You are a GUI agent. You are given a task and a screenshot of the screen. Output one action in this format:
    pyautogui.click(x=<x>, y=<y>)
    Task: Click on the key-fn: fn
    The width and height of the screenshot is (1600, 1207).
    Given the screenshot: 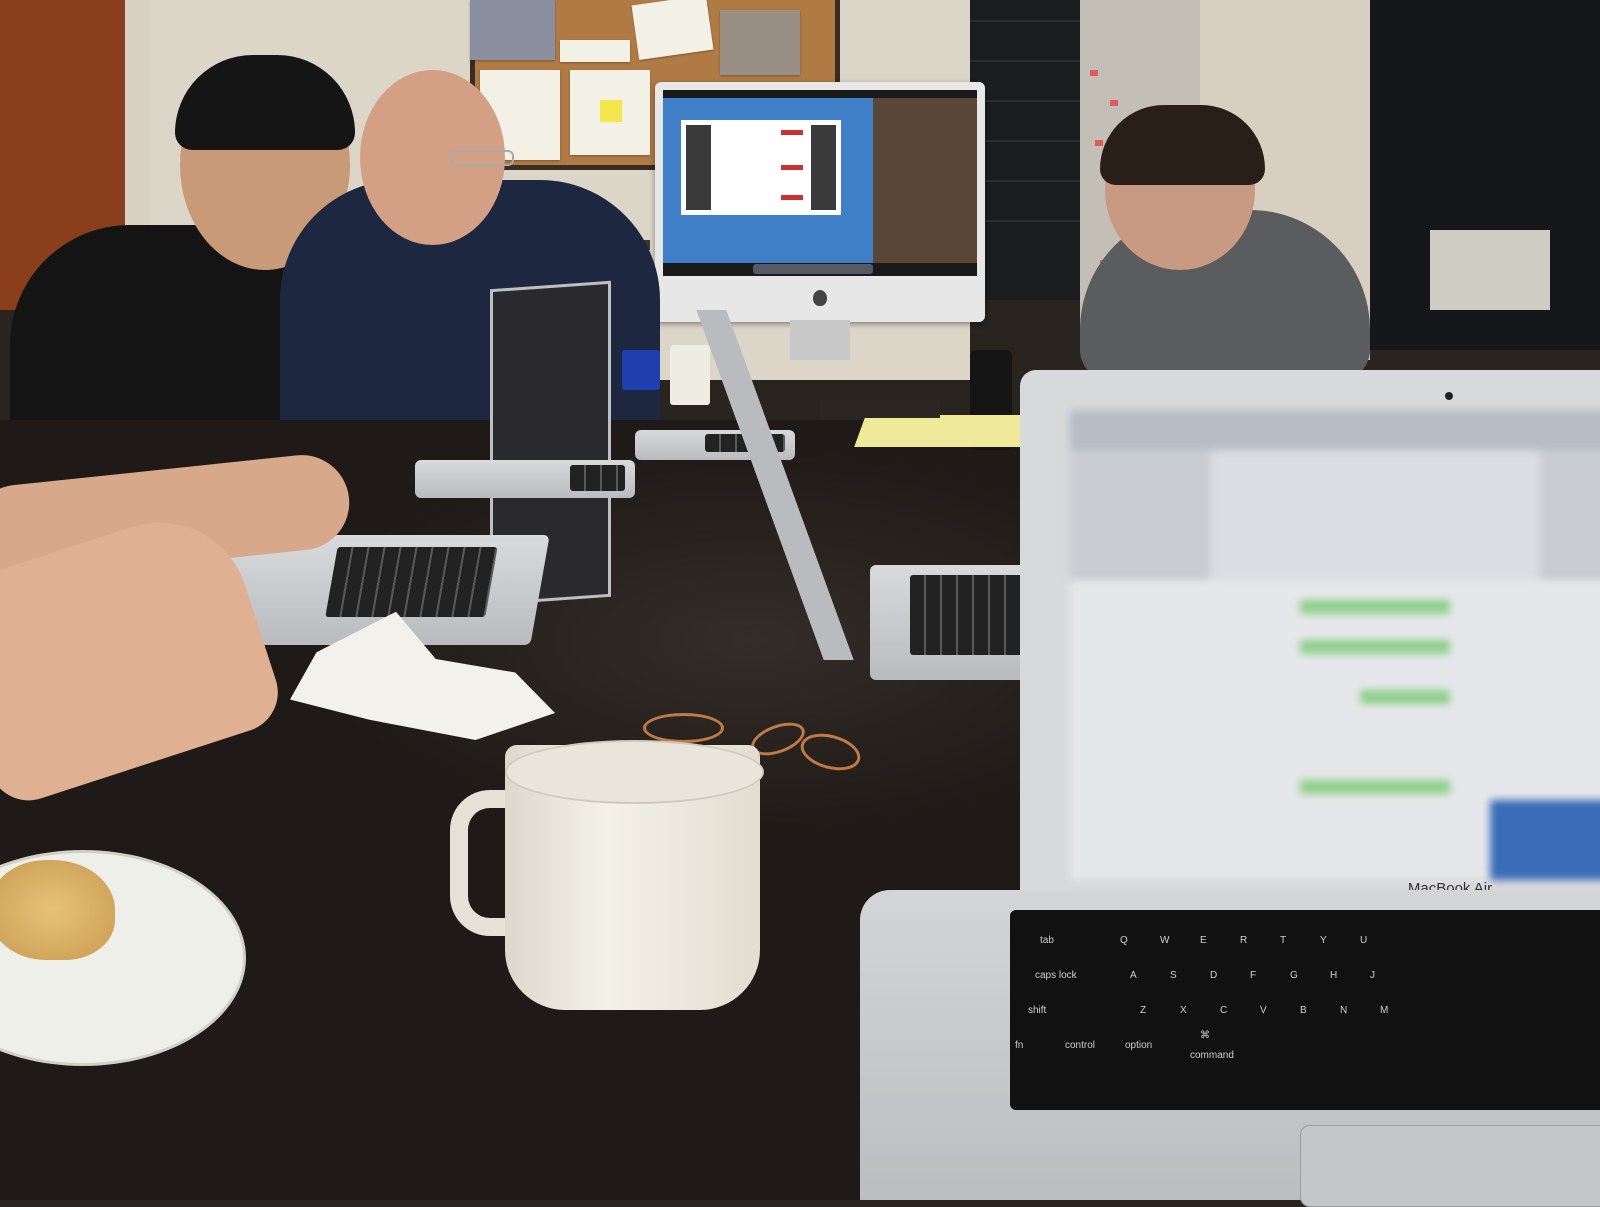 What is the action you would take?
    pyautogui.click(x=1019, y=1045)
    